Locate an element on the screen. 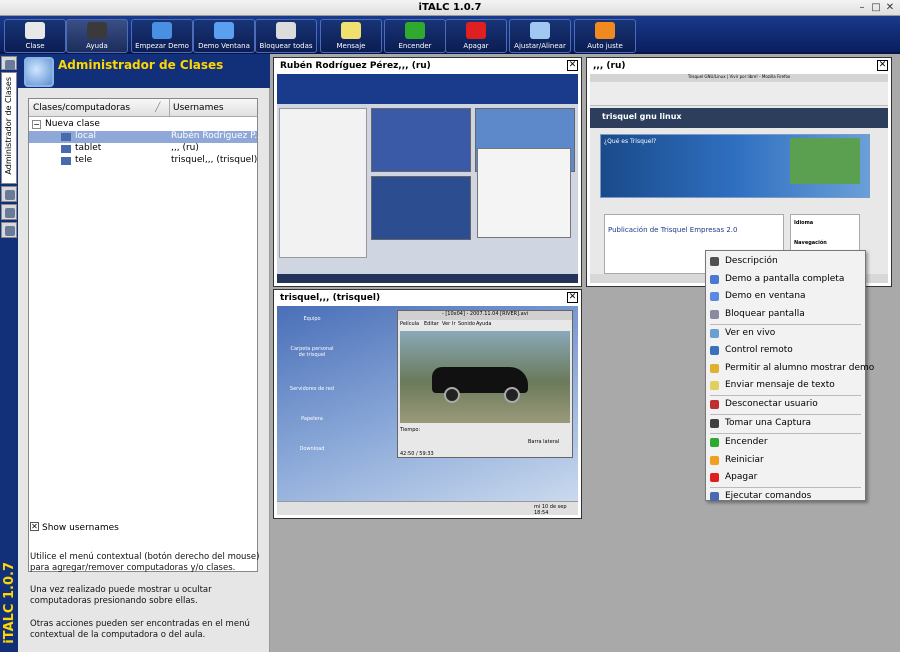 The height and width of the screenshot is (652, 900). demo-icon is located at coordinates (162, 30).